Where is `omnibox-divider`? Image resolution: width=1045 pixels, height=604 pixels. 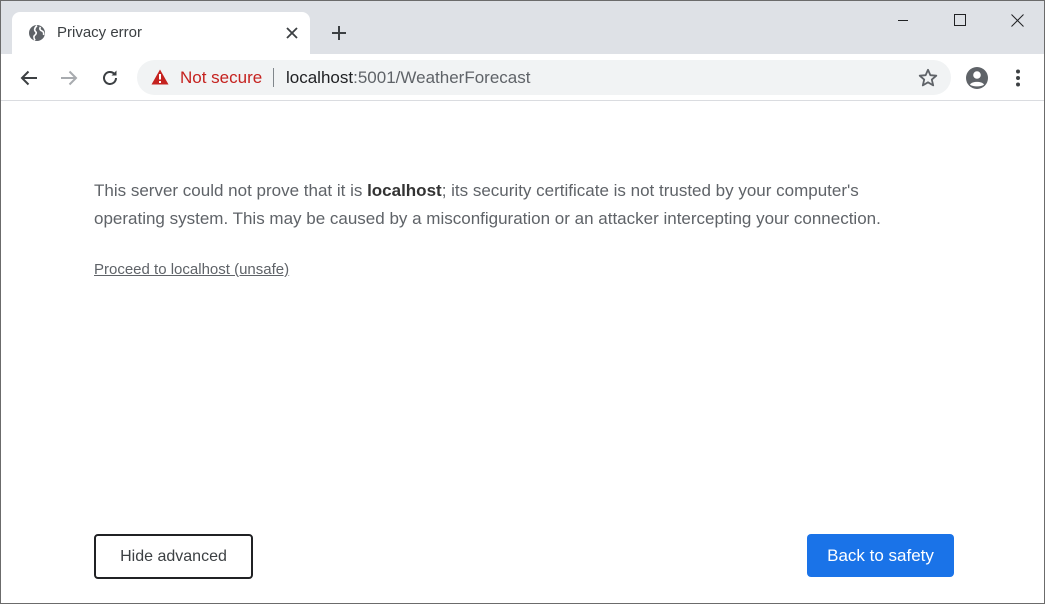
omnibox-divider is located at coordinates (273, 77).